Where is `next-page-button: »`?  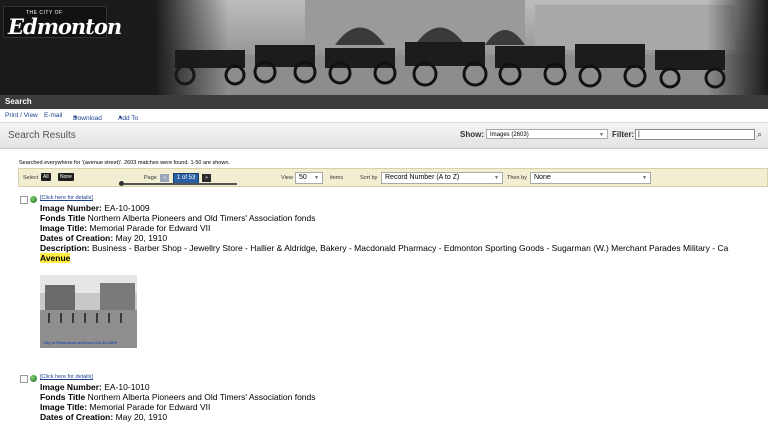 next-page-button: » is located at coordinates (206, 178).